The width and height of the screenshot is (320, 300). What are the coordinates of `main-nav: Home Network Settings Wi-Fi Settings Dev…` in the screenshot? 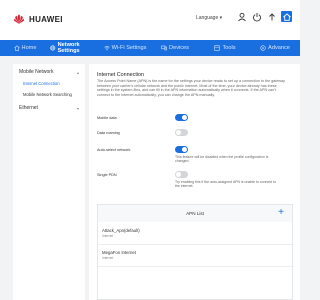 It's located at (150, 48).